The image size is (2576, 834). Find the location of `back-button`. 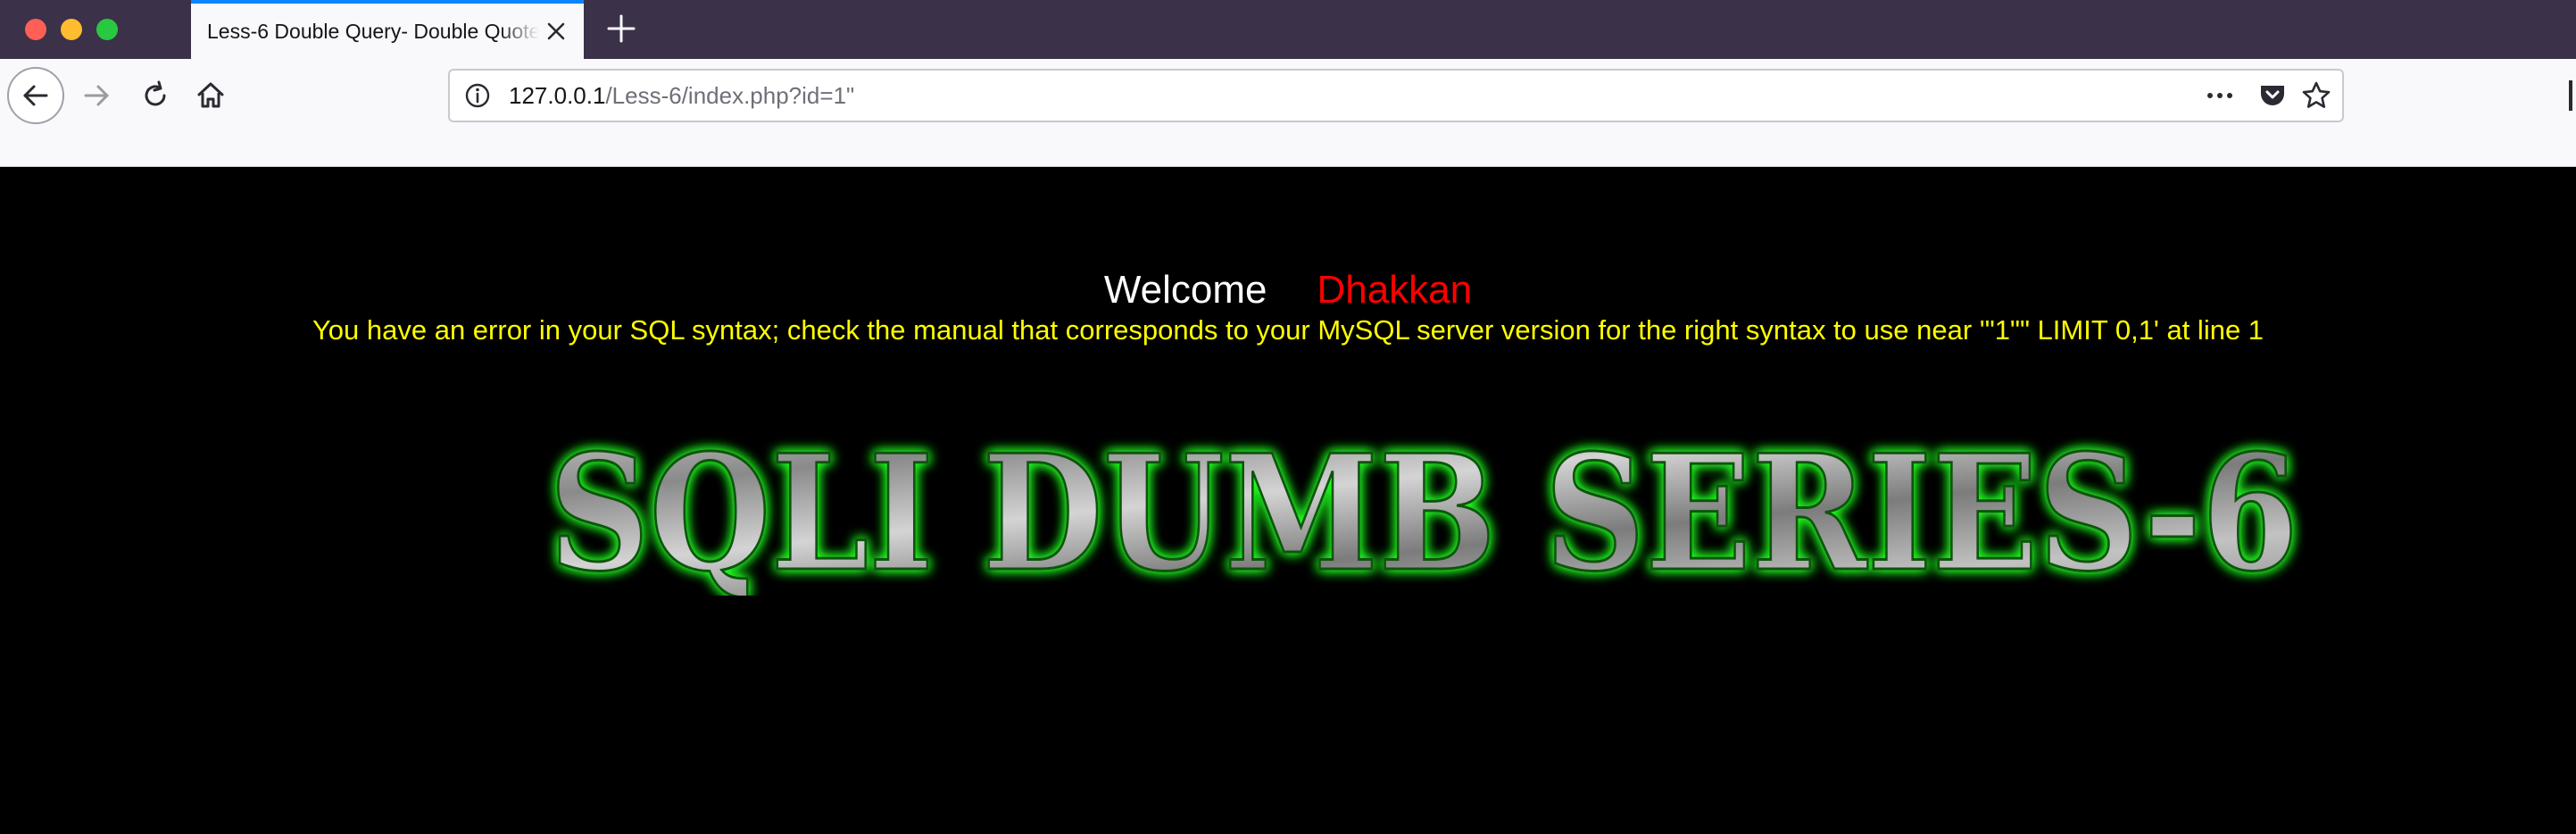

back-button is located at coordinates (35, 95).